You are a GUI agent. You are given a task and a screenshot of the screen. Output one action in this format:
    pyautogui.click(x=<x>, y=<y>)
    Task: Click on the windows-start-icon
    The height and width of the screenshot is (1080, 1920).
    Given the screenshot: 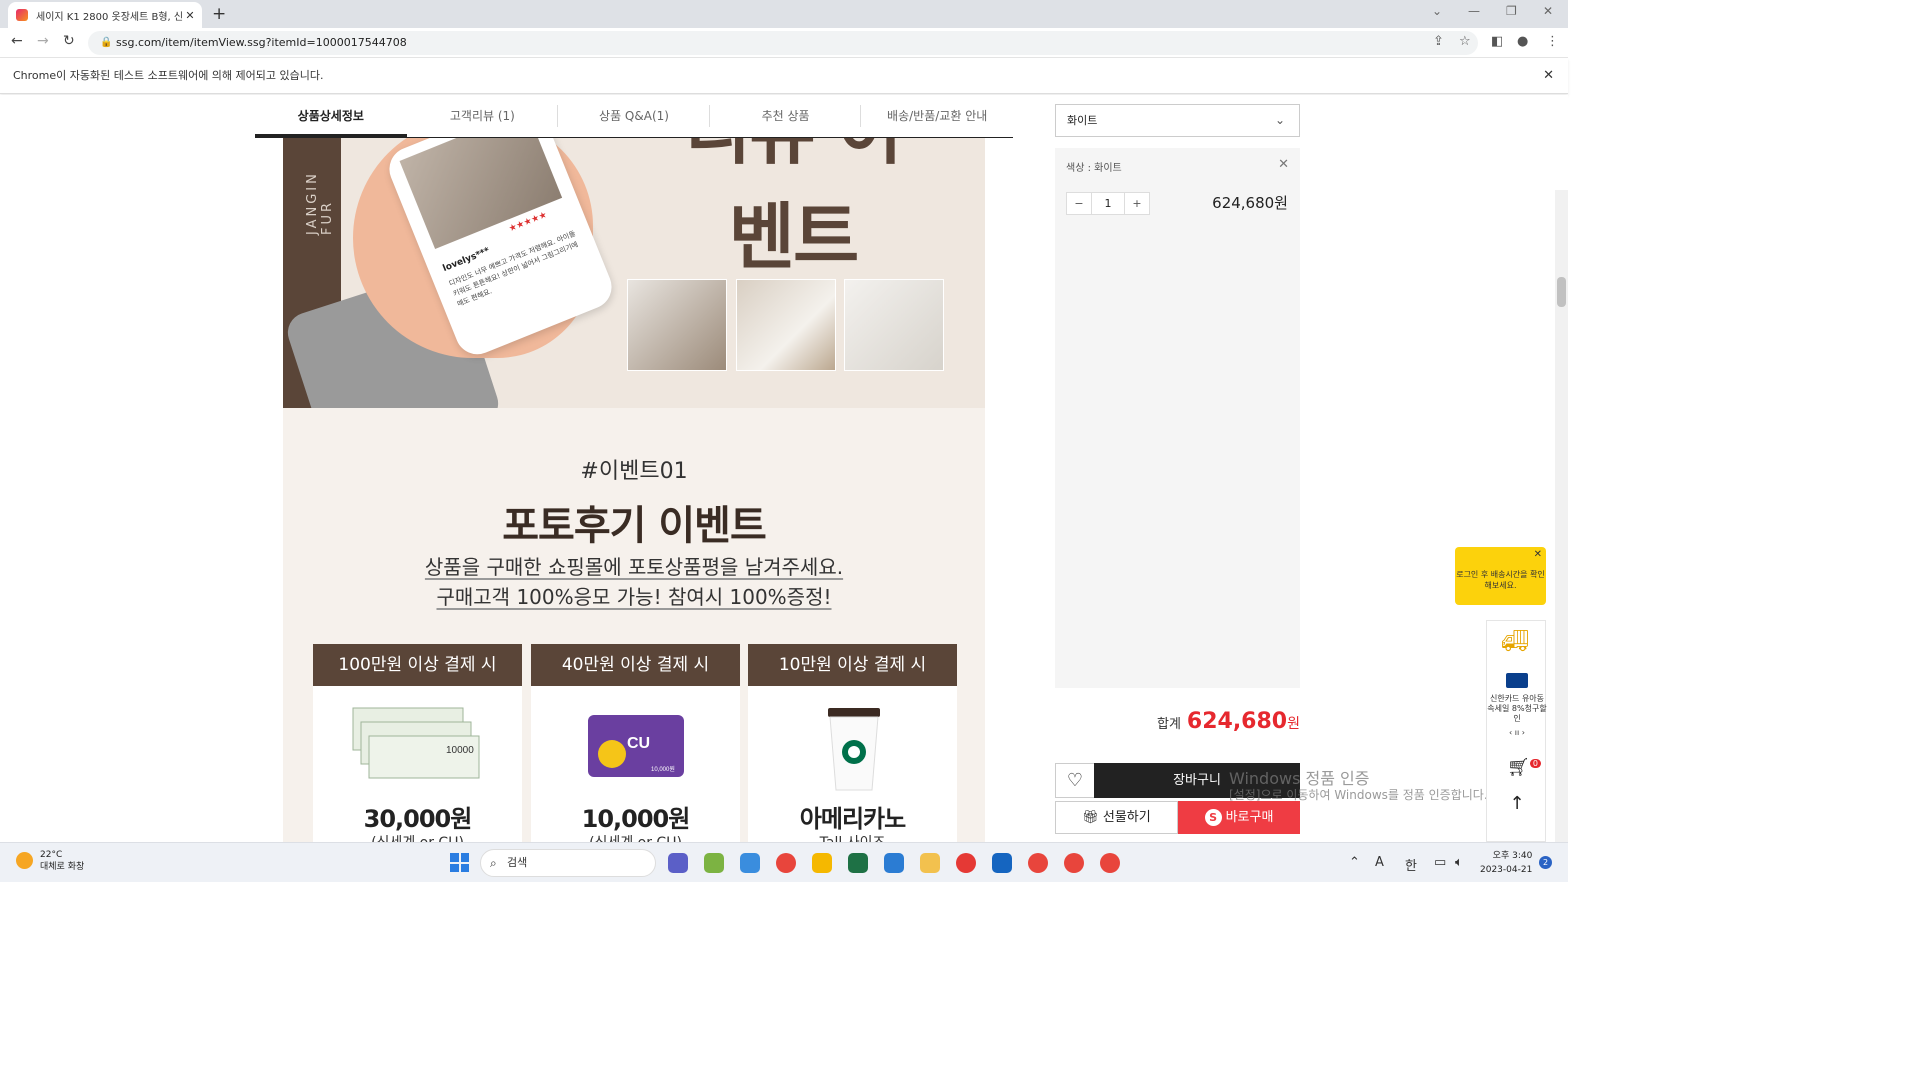 What is the action you would take?
    pyautogui.click(x=459, y=862)
    